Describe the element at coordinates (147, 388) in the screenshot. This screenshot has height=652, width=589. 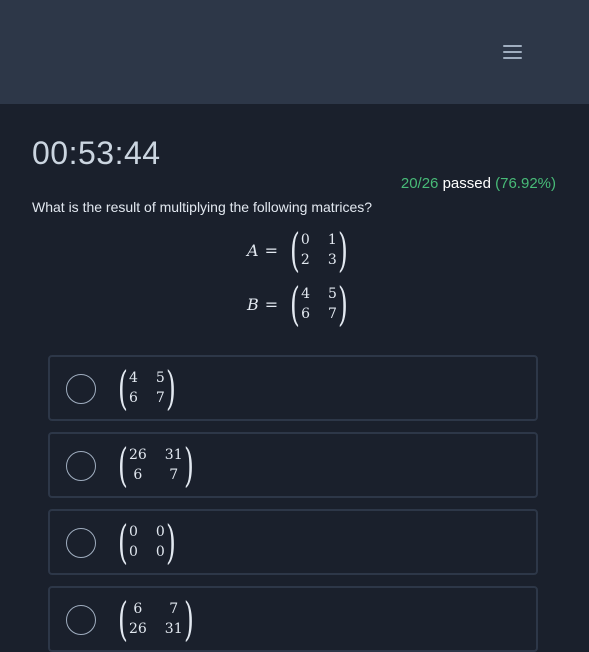
I see `option-matrix: ( 4 5 6 7 )` at that location.